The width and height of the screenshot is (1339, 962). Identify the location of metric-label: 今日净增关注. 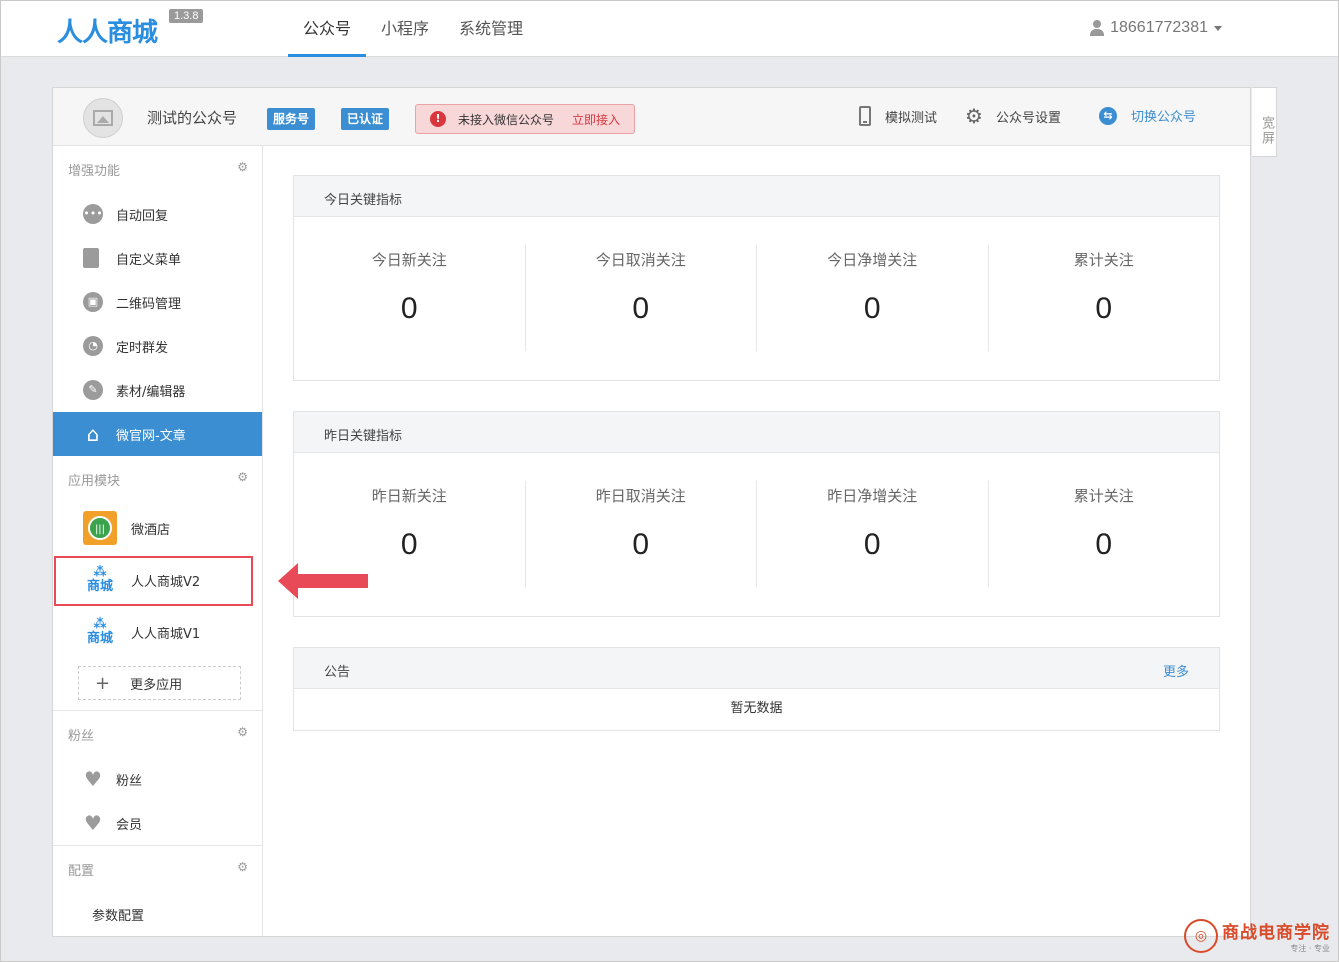
(872, 260).